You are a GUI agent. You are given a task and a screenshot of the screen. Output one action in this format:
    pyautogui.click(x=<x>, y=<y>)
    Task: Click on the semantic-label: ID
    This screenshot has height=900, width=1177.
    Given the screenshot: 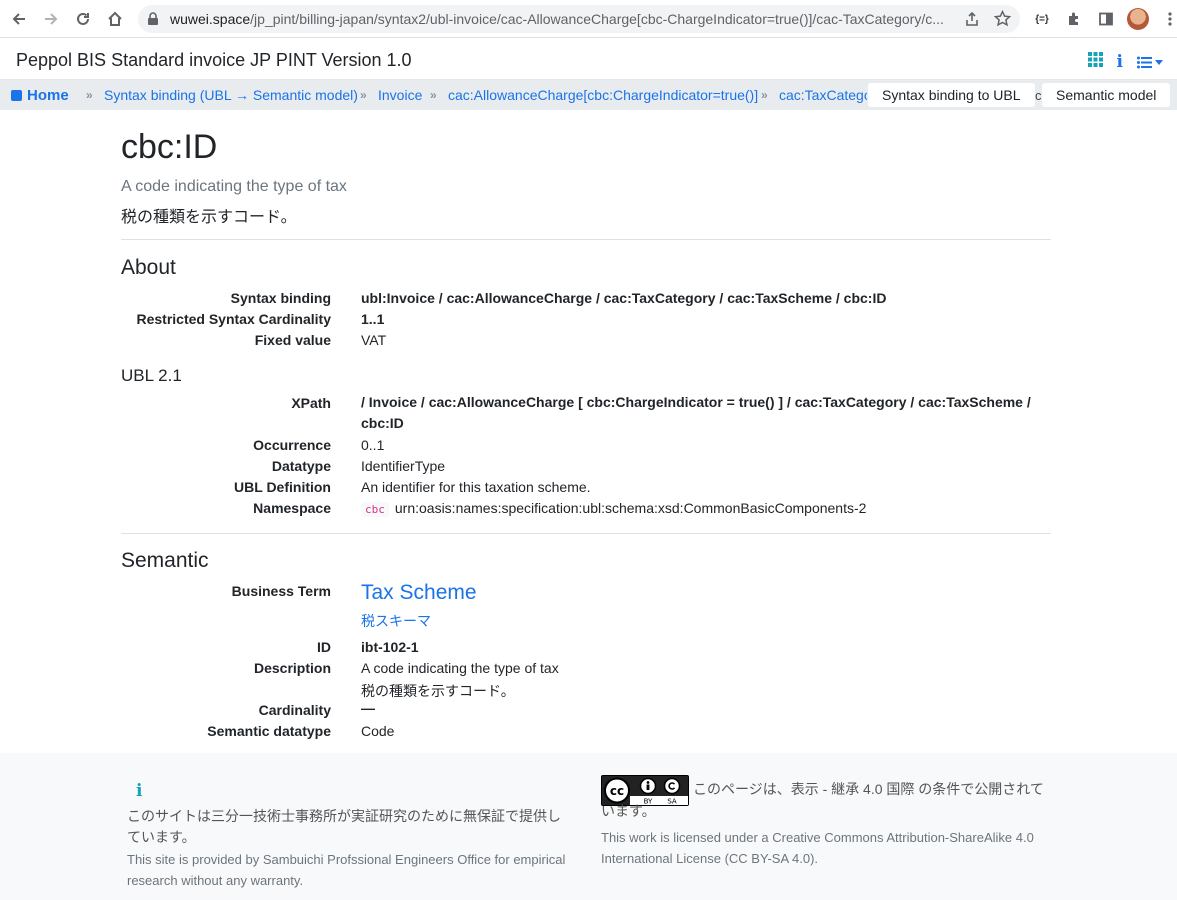 What is the action you would take?
    pyautogui.click(x=324, y=647)
    